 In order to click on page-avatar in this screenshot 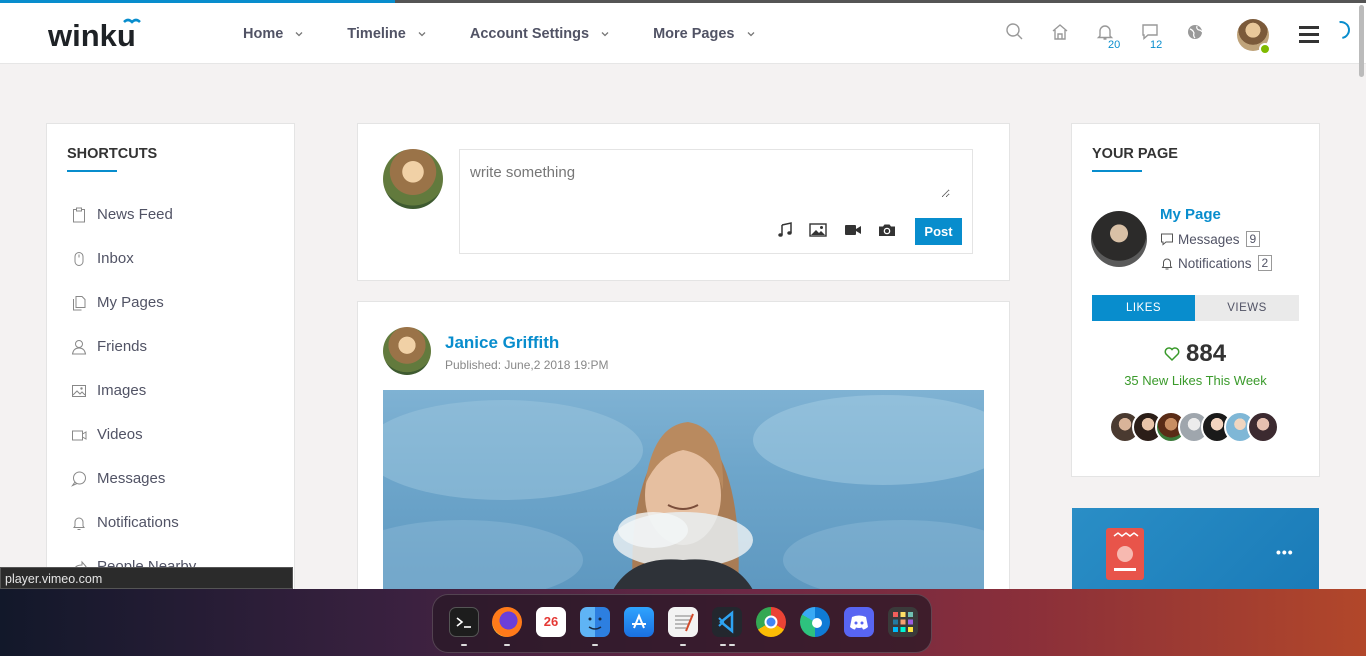, I will do `click(1119, 239)`.